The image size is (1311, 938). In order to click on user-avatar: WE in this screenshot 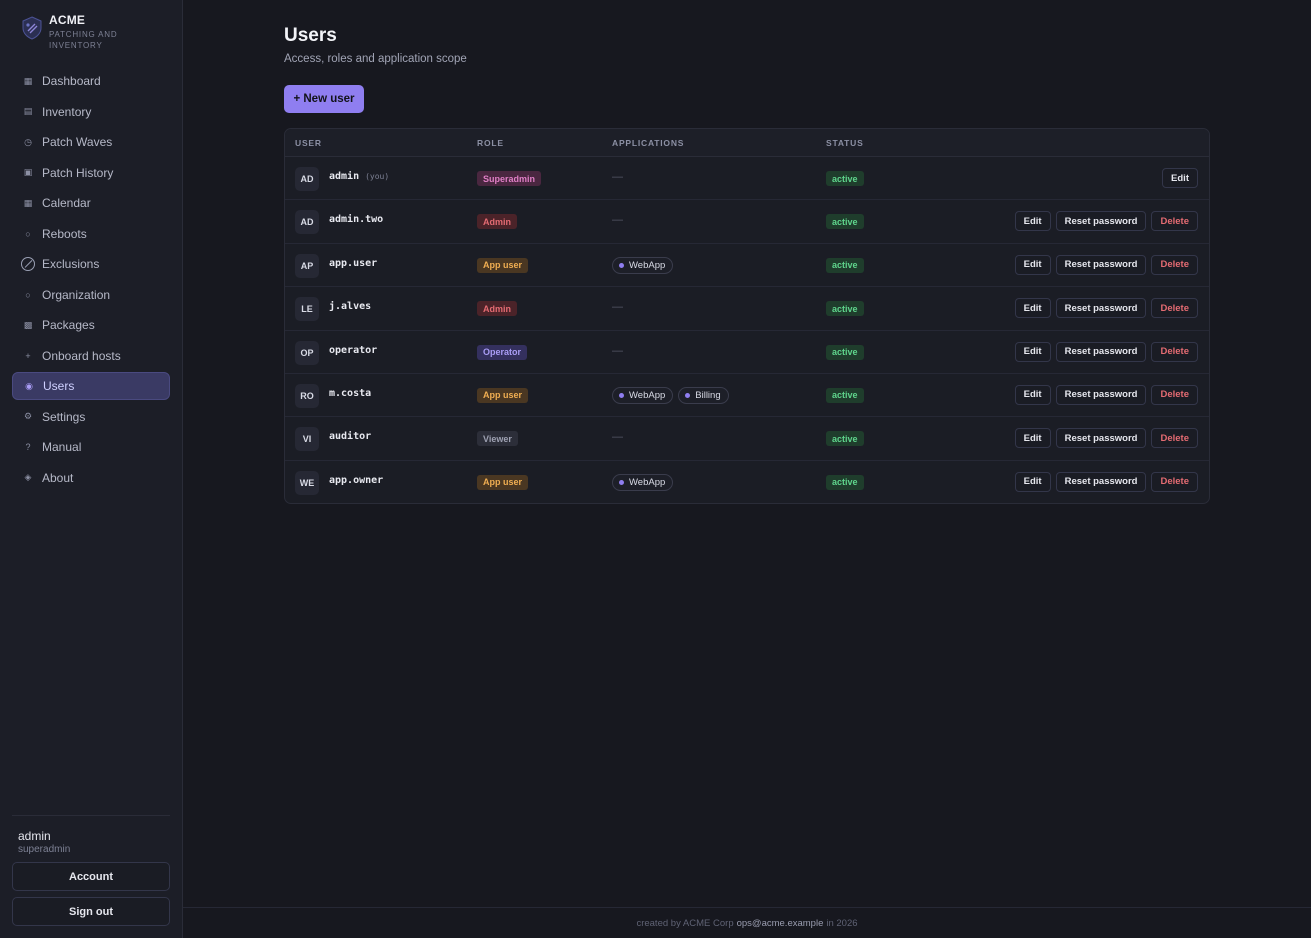, I will do `click(307, 482)`.